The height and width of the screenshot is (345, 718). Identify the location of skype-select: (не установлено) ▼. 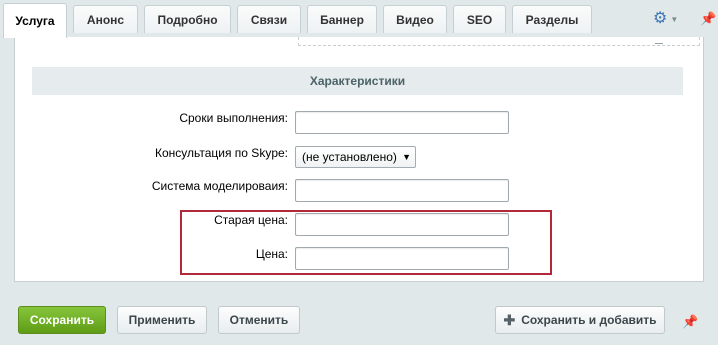
(355, 157).